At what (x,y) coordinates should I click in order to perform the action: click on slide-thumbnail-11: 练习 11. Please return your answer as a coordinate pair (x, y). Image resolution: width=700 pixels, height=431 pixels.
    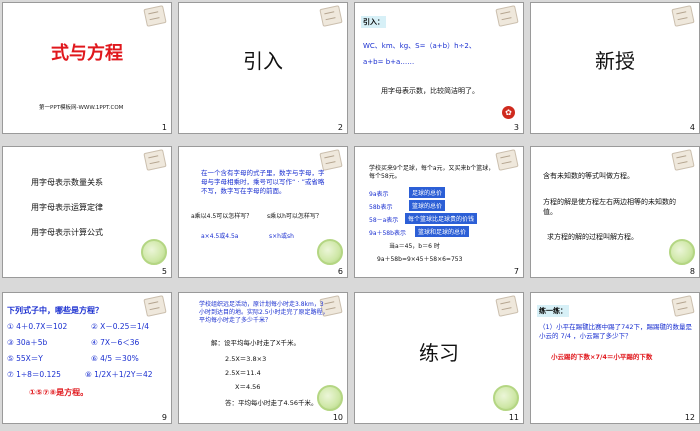
    Looking at the image, I should click on (439, 358).